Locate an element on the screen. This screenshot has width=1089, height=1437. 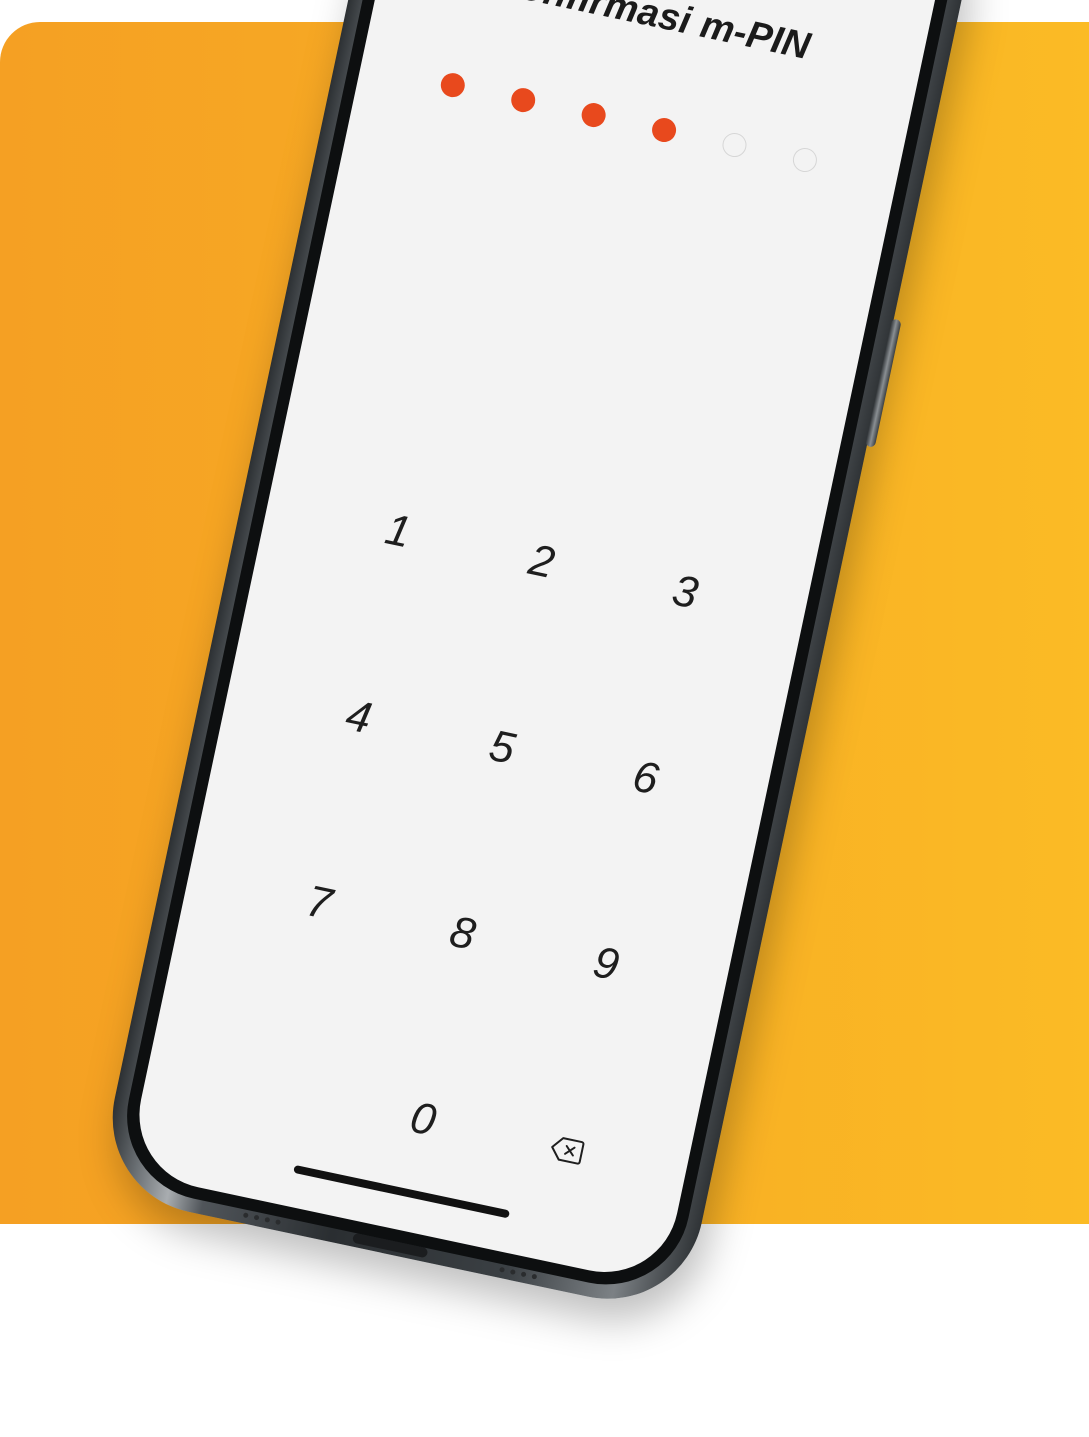
backspace-icon is located at coordinates (567, 1151).